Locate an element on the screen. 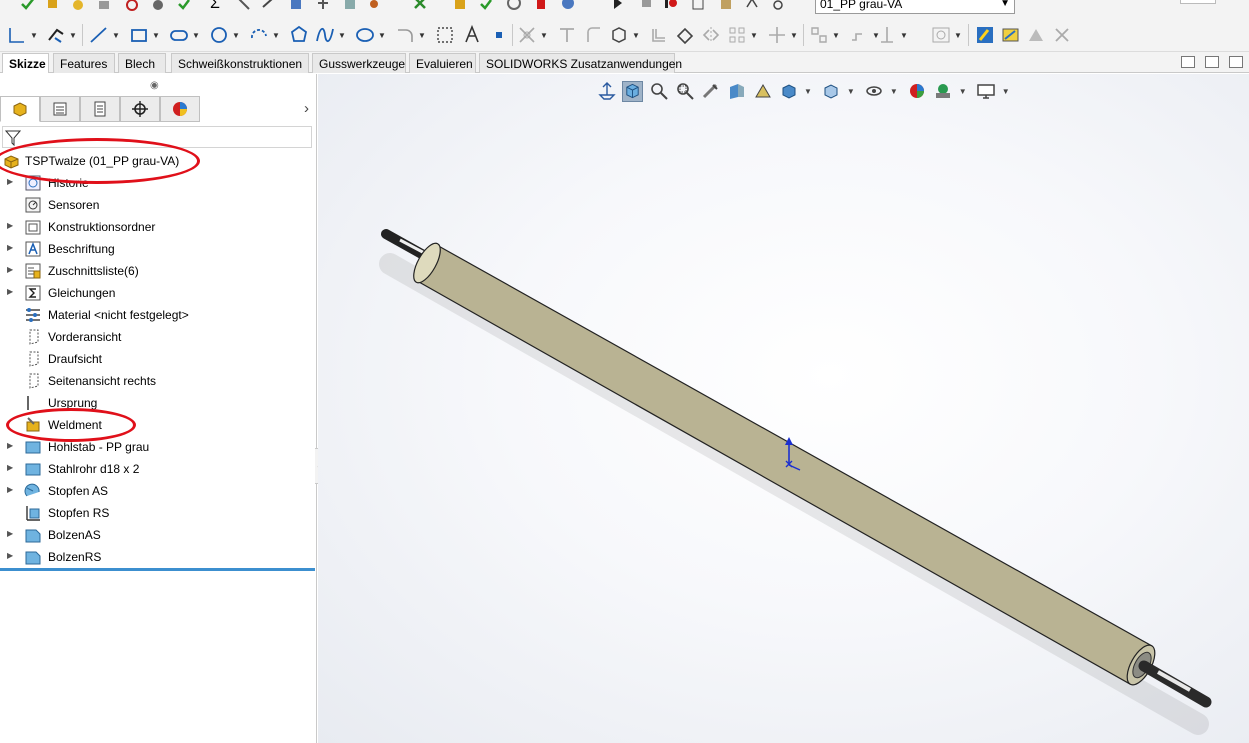  section-view-button is located at coordinates (736, 91).